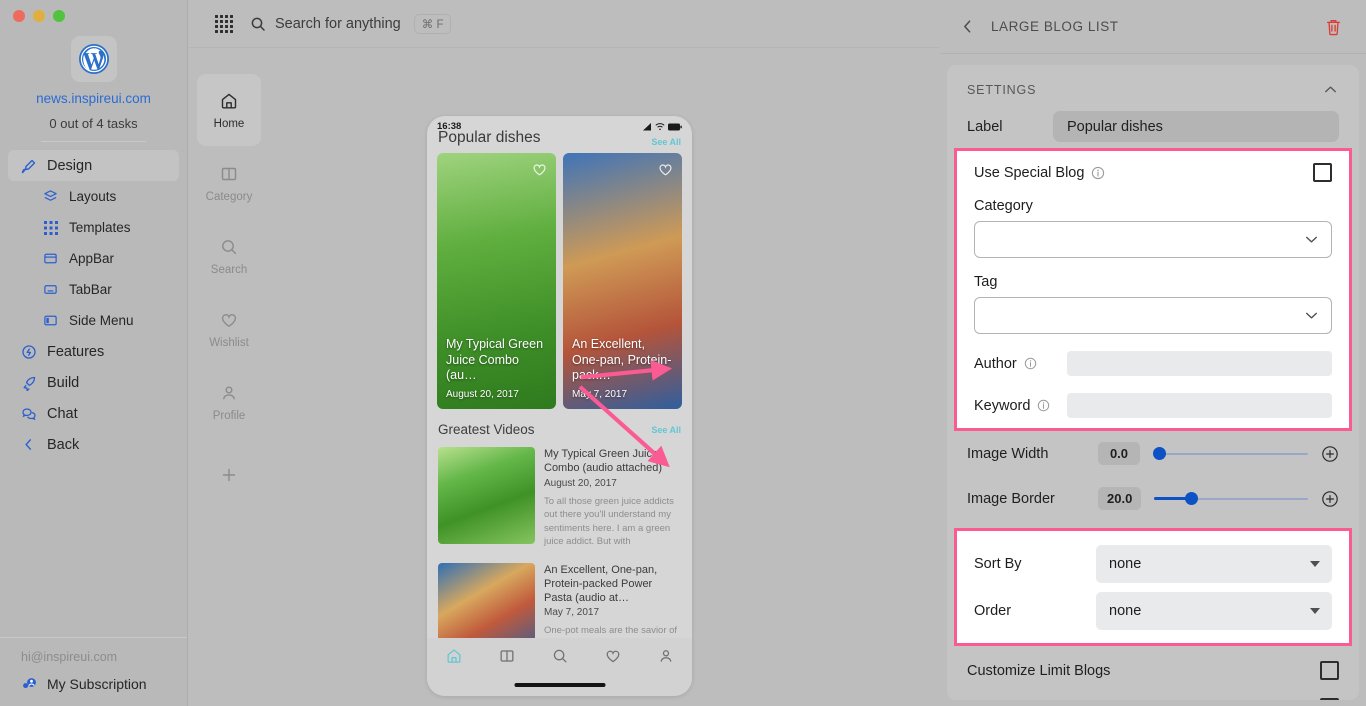 The height and width of the screenshot is (706, 1366). Describe the element at coordinates (28, 165) in the screenshot. I see `brush-icon` at that location.